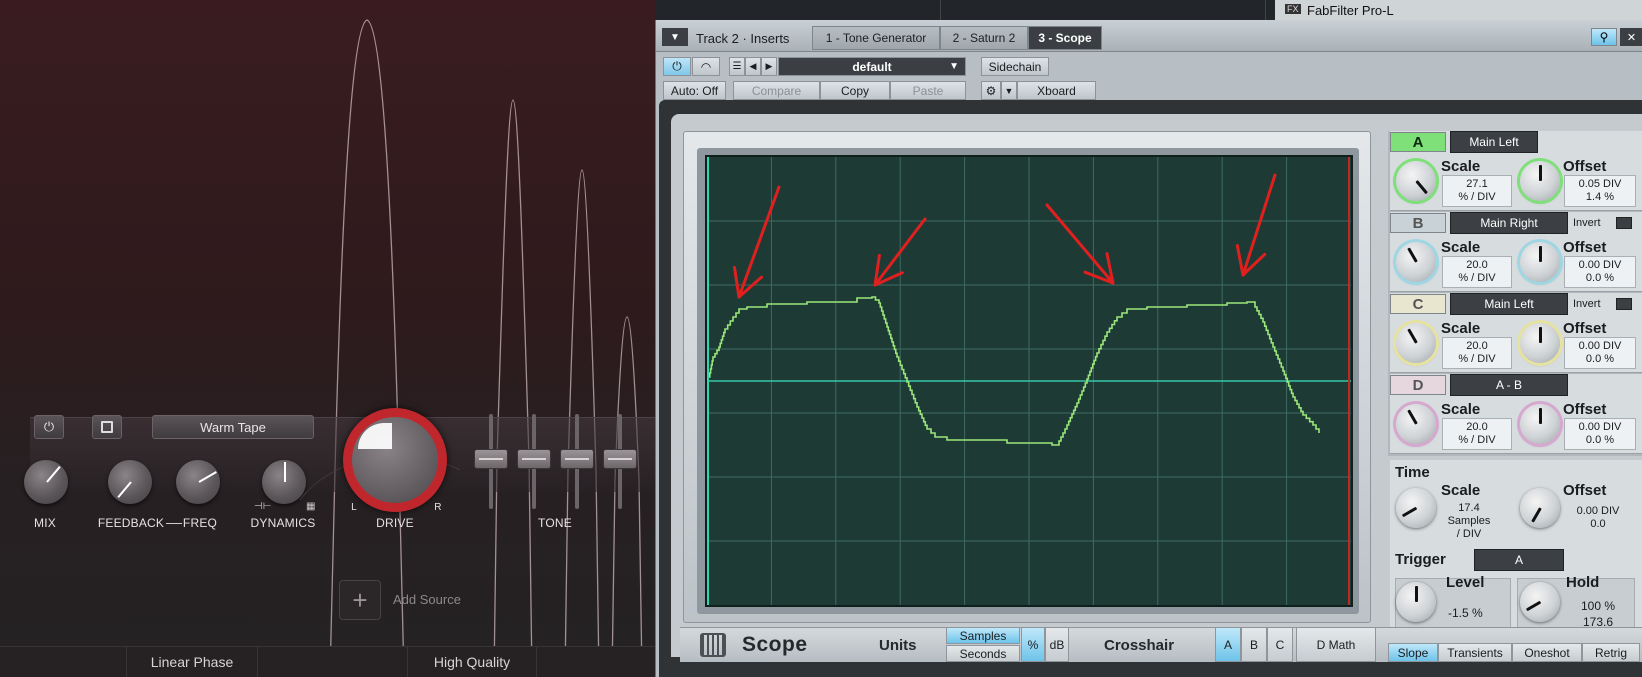 Image resolution: width=1642 pixels, height=677 pixels. Describe the element at coordinates (472, 661) in the screenshot. I see `high-quality-button: High Quality` at that location.